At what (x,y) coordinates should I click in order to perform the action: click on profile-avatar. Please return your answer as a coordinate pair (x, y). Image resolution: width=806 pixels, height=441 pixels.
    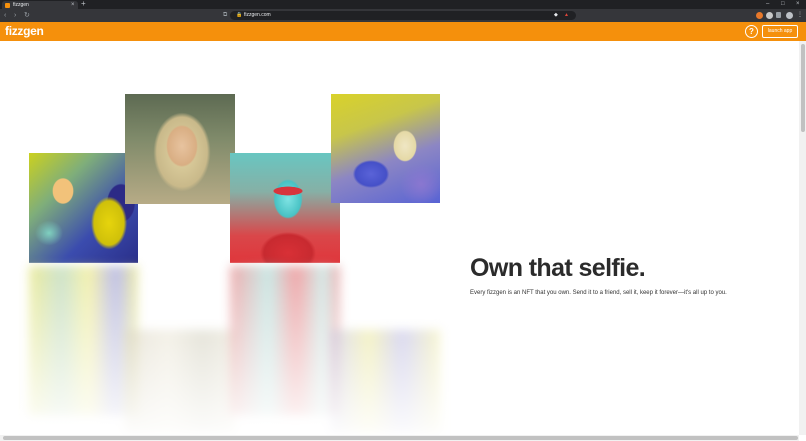
    Looking at the image, I should click on (789, 15).